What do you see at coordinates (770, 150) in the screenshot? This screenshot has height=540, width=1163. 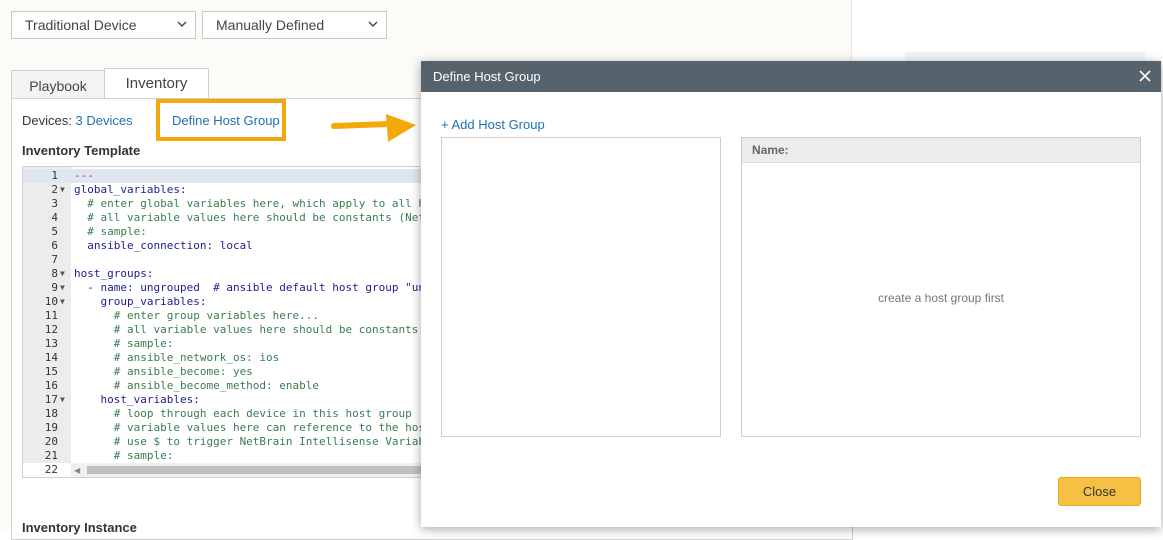 I see `name-header-label: Name:` at bounding box center [770, 150].